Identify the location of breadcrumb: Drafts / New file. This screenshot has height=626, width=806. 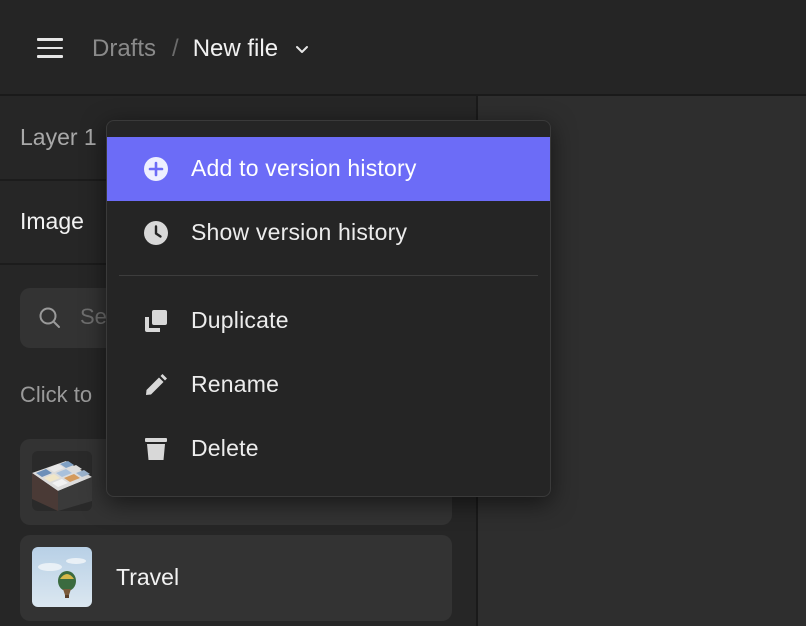
(201, 49).